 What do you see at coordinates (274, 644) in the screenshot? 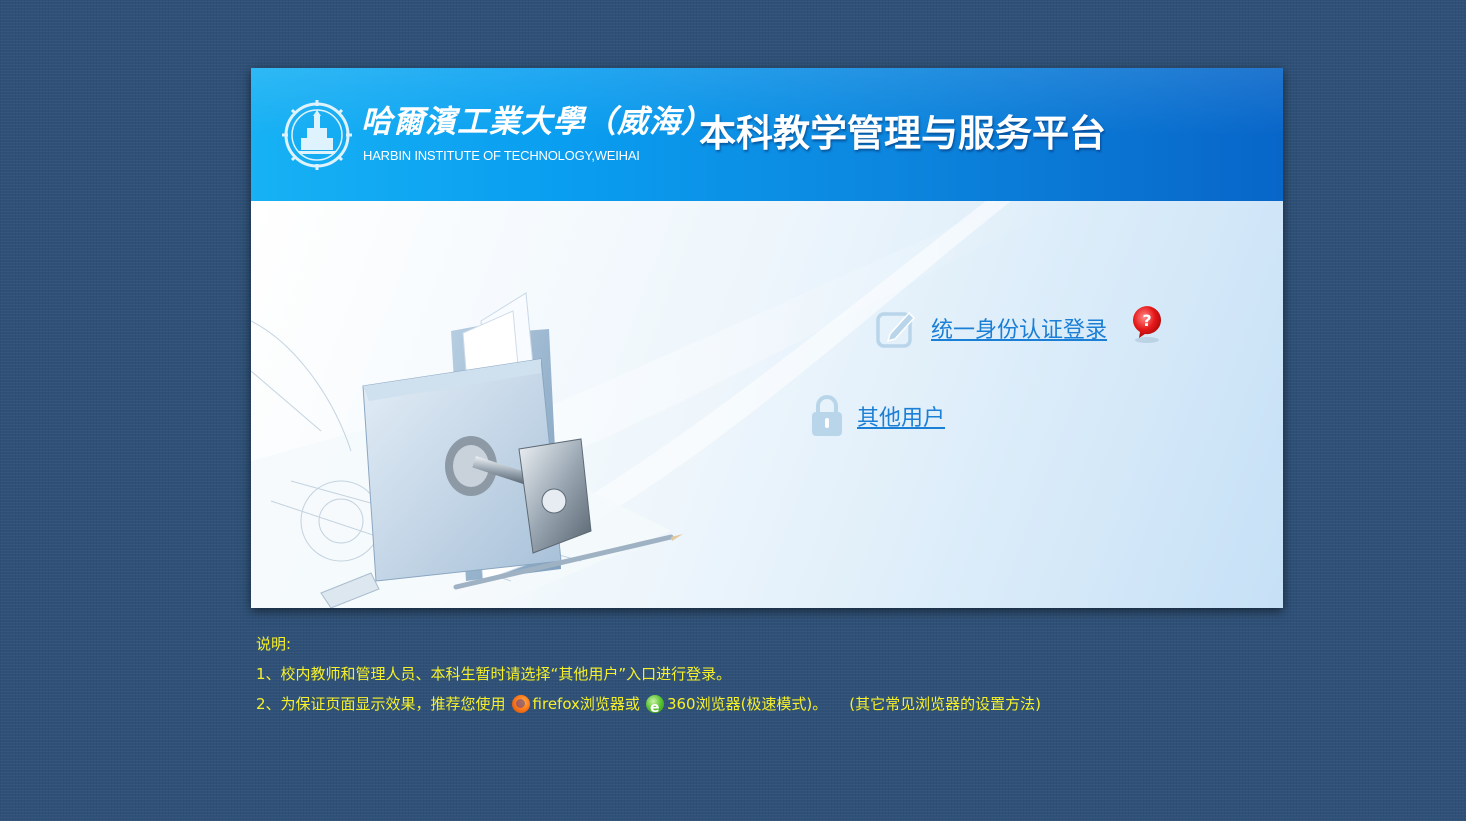
I see `notes-heading: 说明:` at bounding box center [274, 644].